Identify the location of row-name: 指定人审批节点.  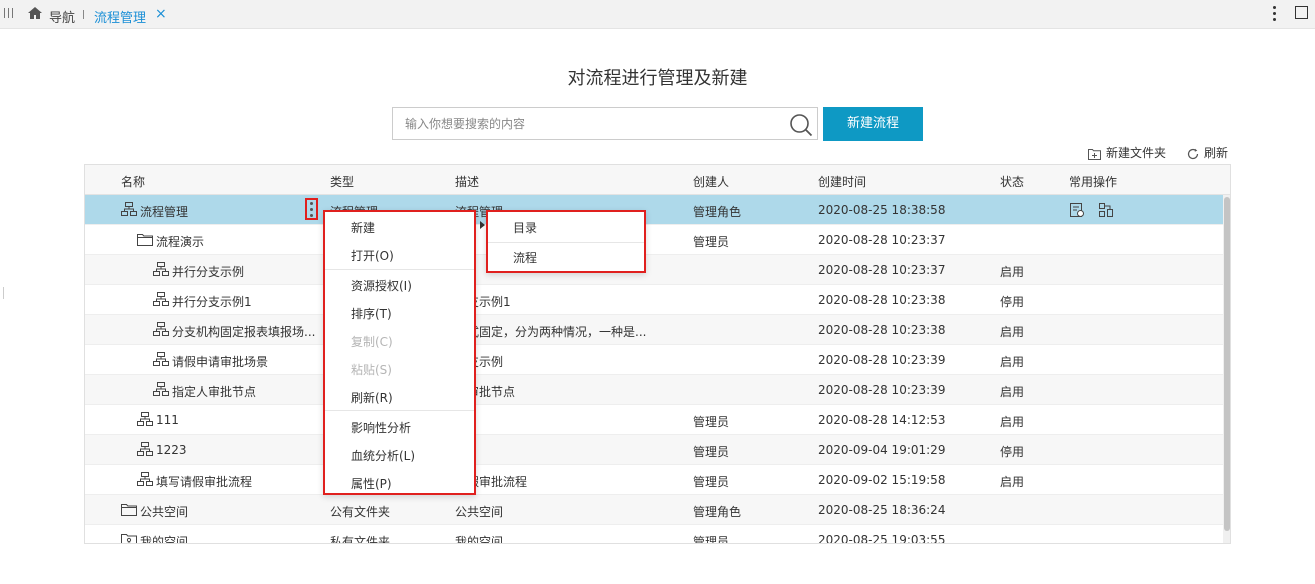
(214, 391).